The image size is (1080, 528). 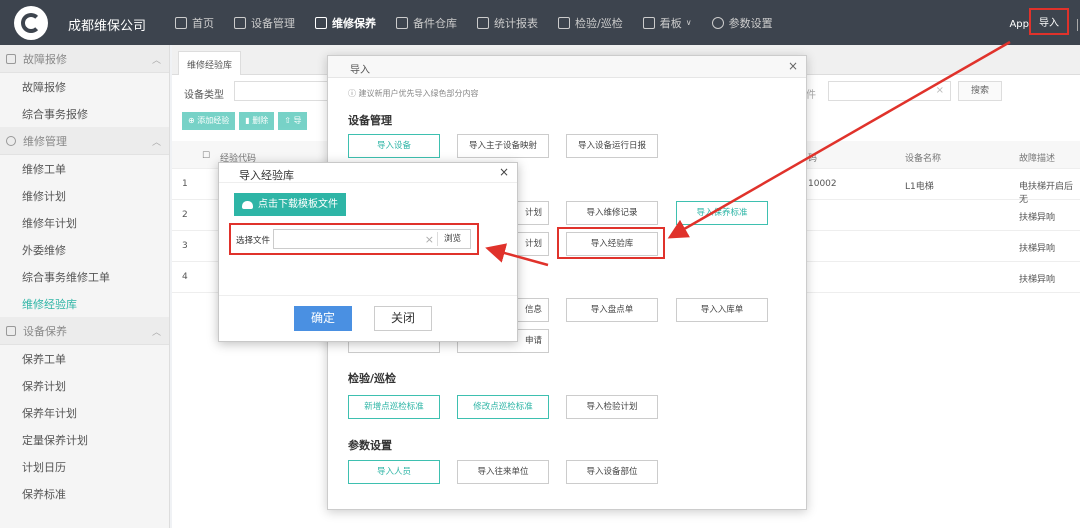 What do you see at coordinates (240, 22) in the screenshot?
I see `tools-icon` at bounding box center [240, 22].